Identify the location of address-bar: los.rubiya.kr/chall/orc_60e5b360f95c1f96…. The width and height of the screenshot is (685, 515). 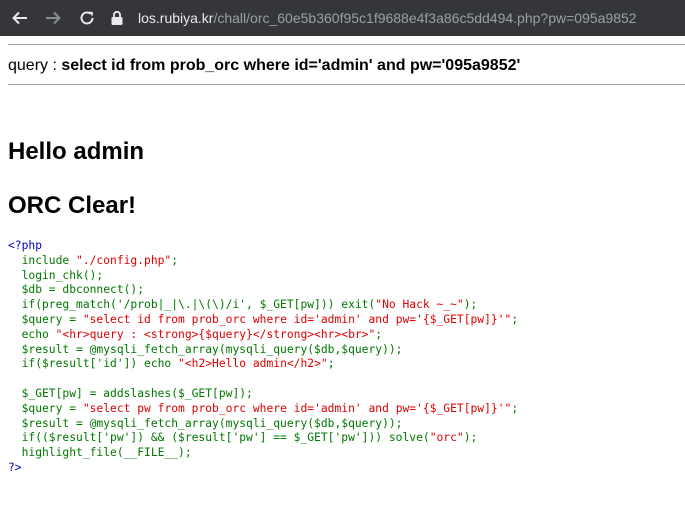
(396, 18).